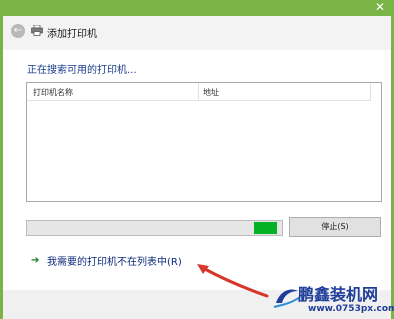 The height and width of the screenshot is (319, 394). What do you see at coordinates (37, 30) in the screenshot?
I see `printer-icon` at bounding box center [37, 30].